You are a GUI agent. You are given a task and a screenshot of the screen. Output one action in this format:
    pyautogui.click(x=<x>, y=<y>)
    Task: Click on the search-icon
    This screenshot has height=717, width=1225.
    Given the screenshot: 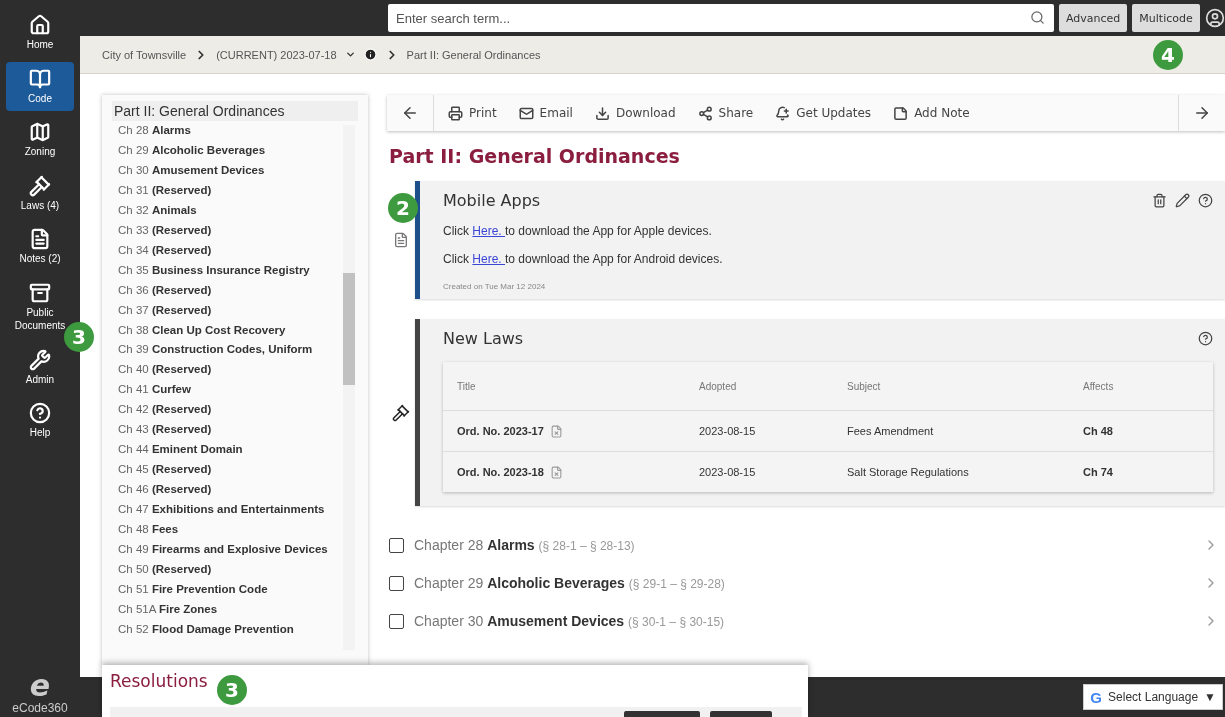 What is the action you would take?
    pyautogui.click(x=1037, y=17)
    